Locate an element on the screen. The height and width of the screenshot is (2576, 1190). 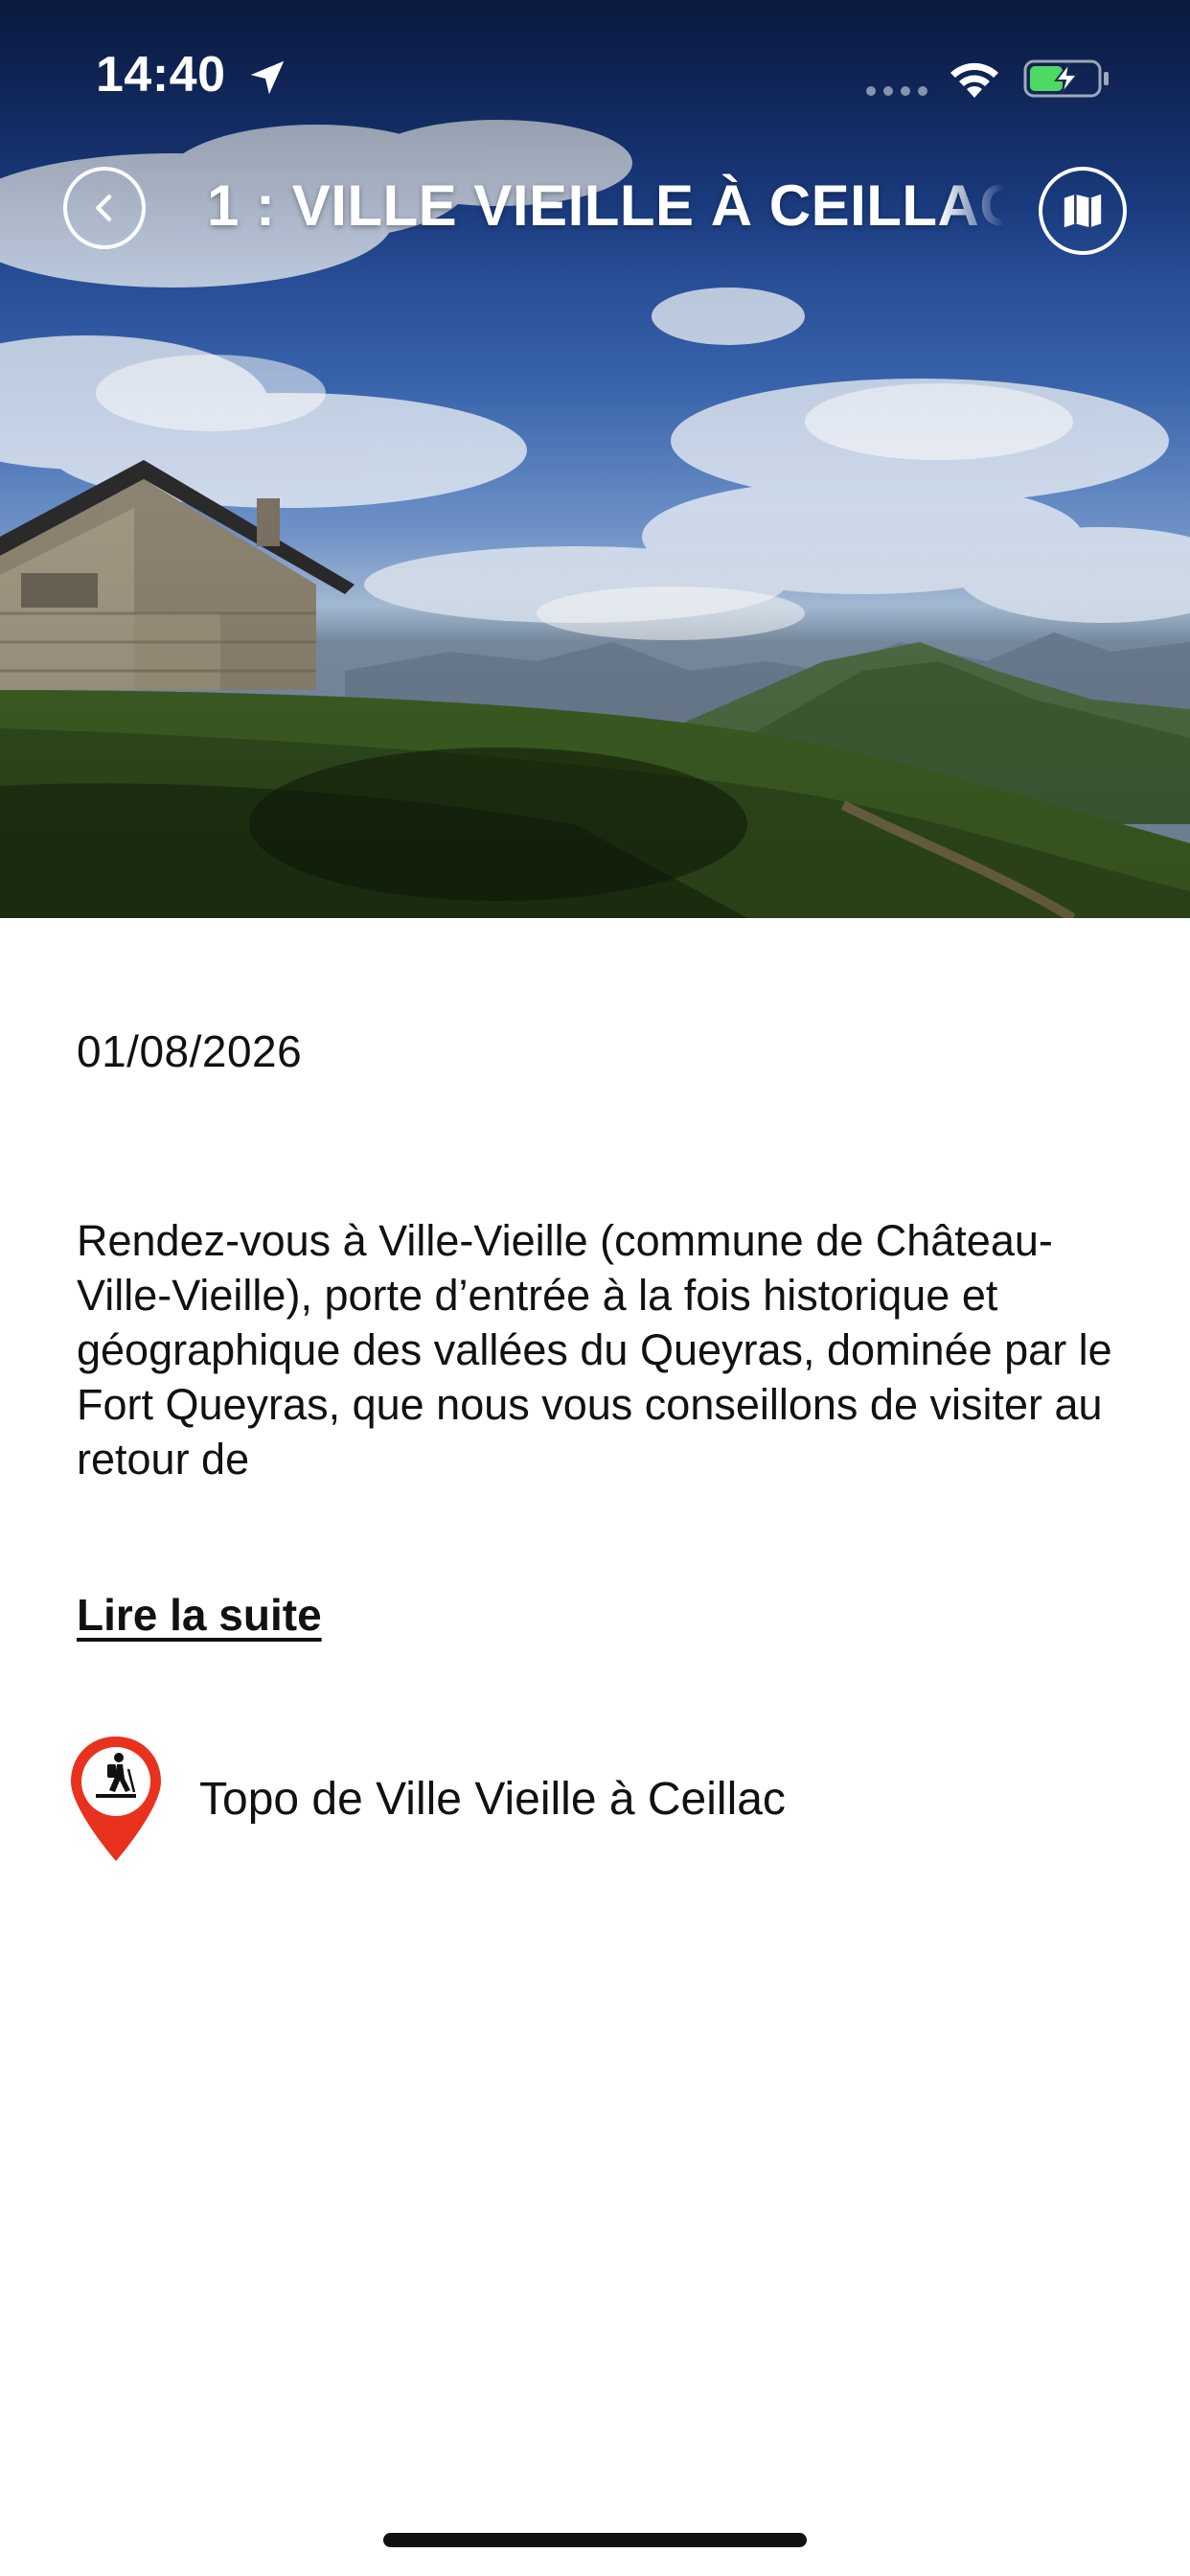
battery-charging-icon is located at coordinates (1066, 78).